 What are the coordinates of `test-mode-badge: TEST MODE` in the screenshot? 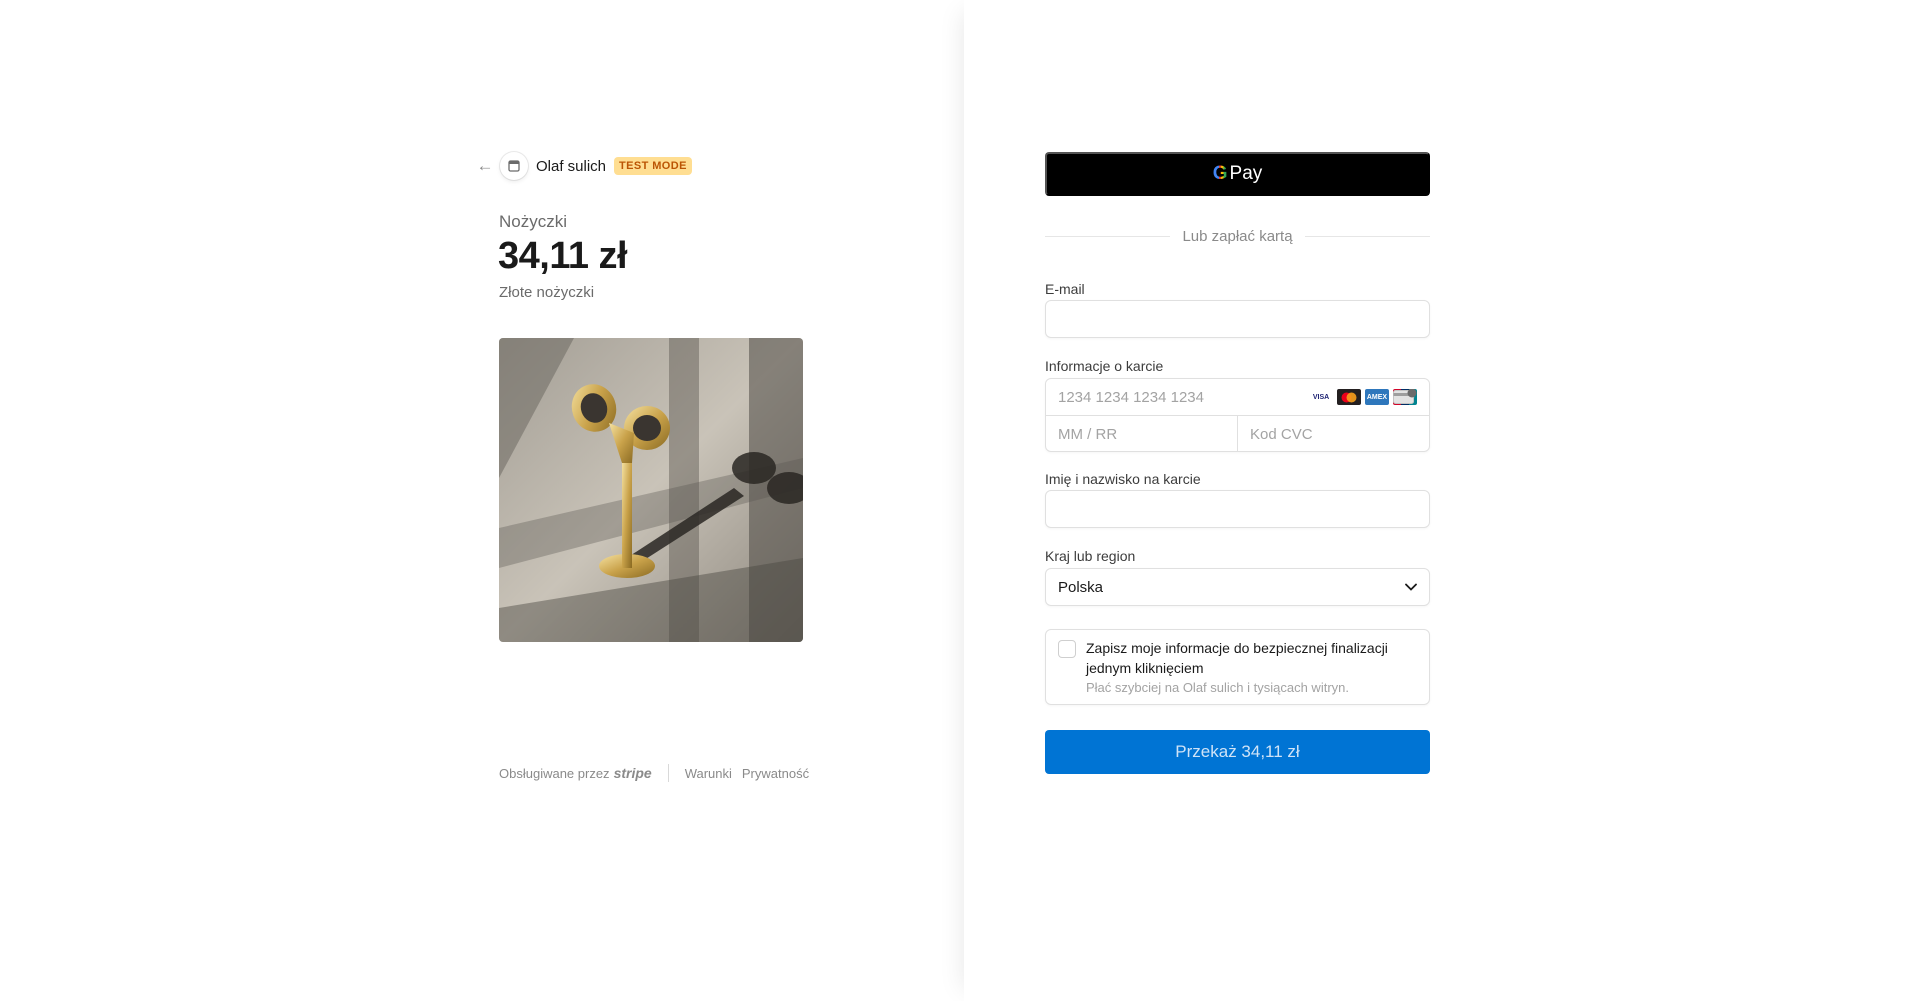 It's located at (653, 166).